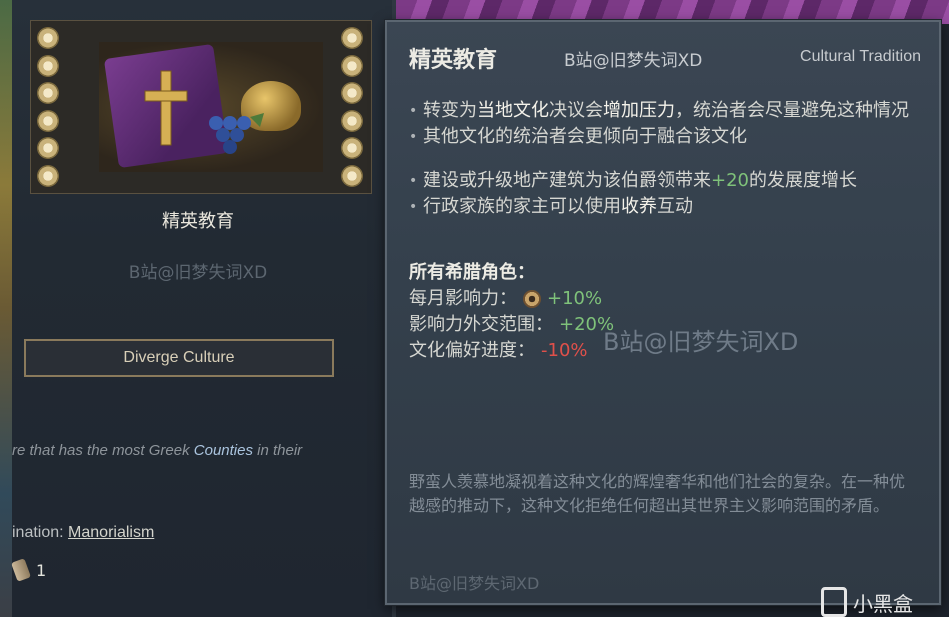 This screenshot has height=617, width=949. I want to click on grapes-icon, so click(236, 133).